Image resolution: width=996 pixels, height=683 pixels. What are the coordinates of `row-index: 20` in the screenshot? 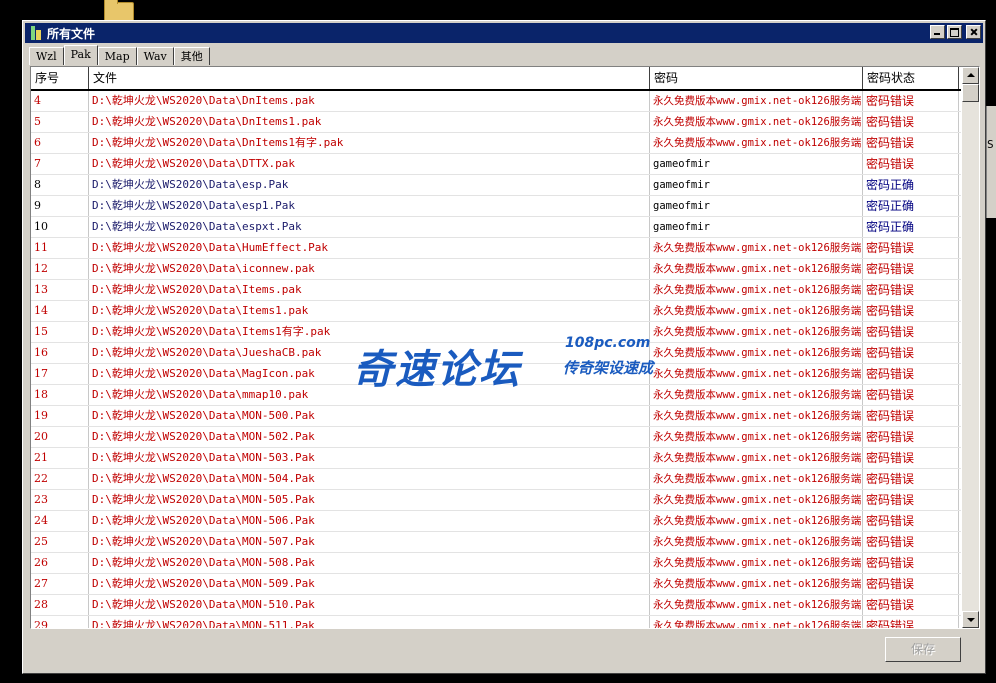 It's located at (60, 437).